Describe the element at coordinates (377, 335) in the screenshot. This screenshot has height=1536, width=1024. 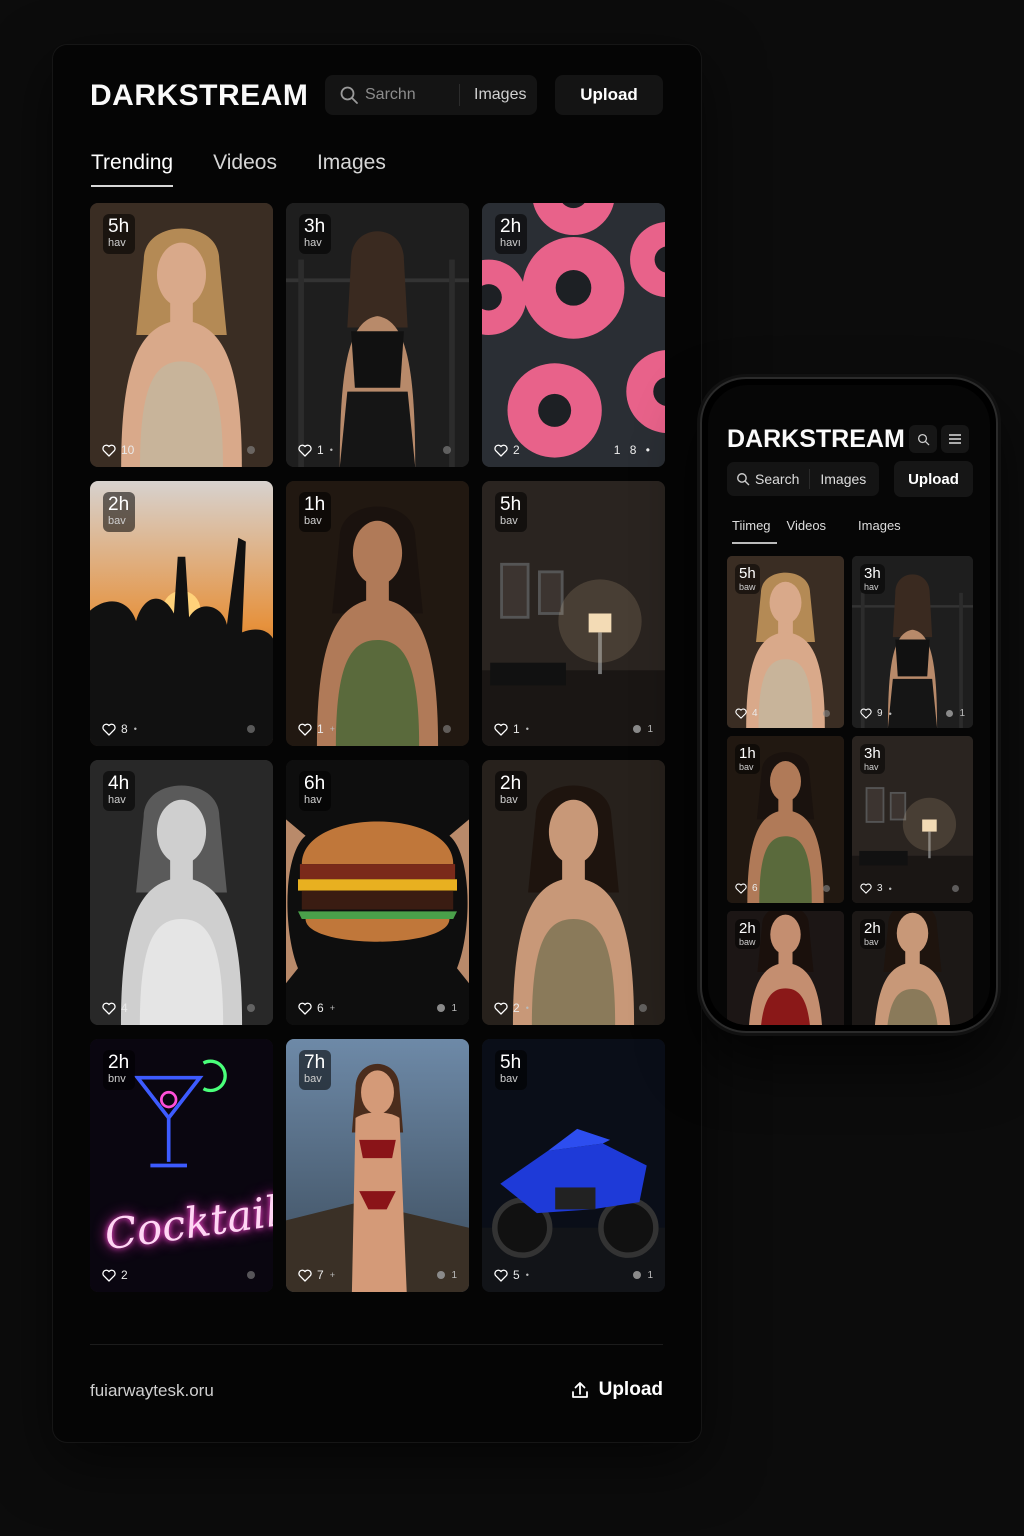
I see `media-card: 3h hav 1 •` at that location.